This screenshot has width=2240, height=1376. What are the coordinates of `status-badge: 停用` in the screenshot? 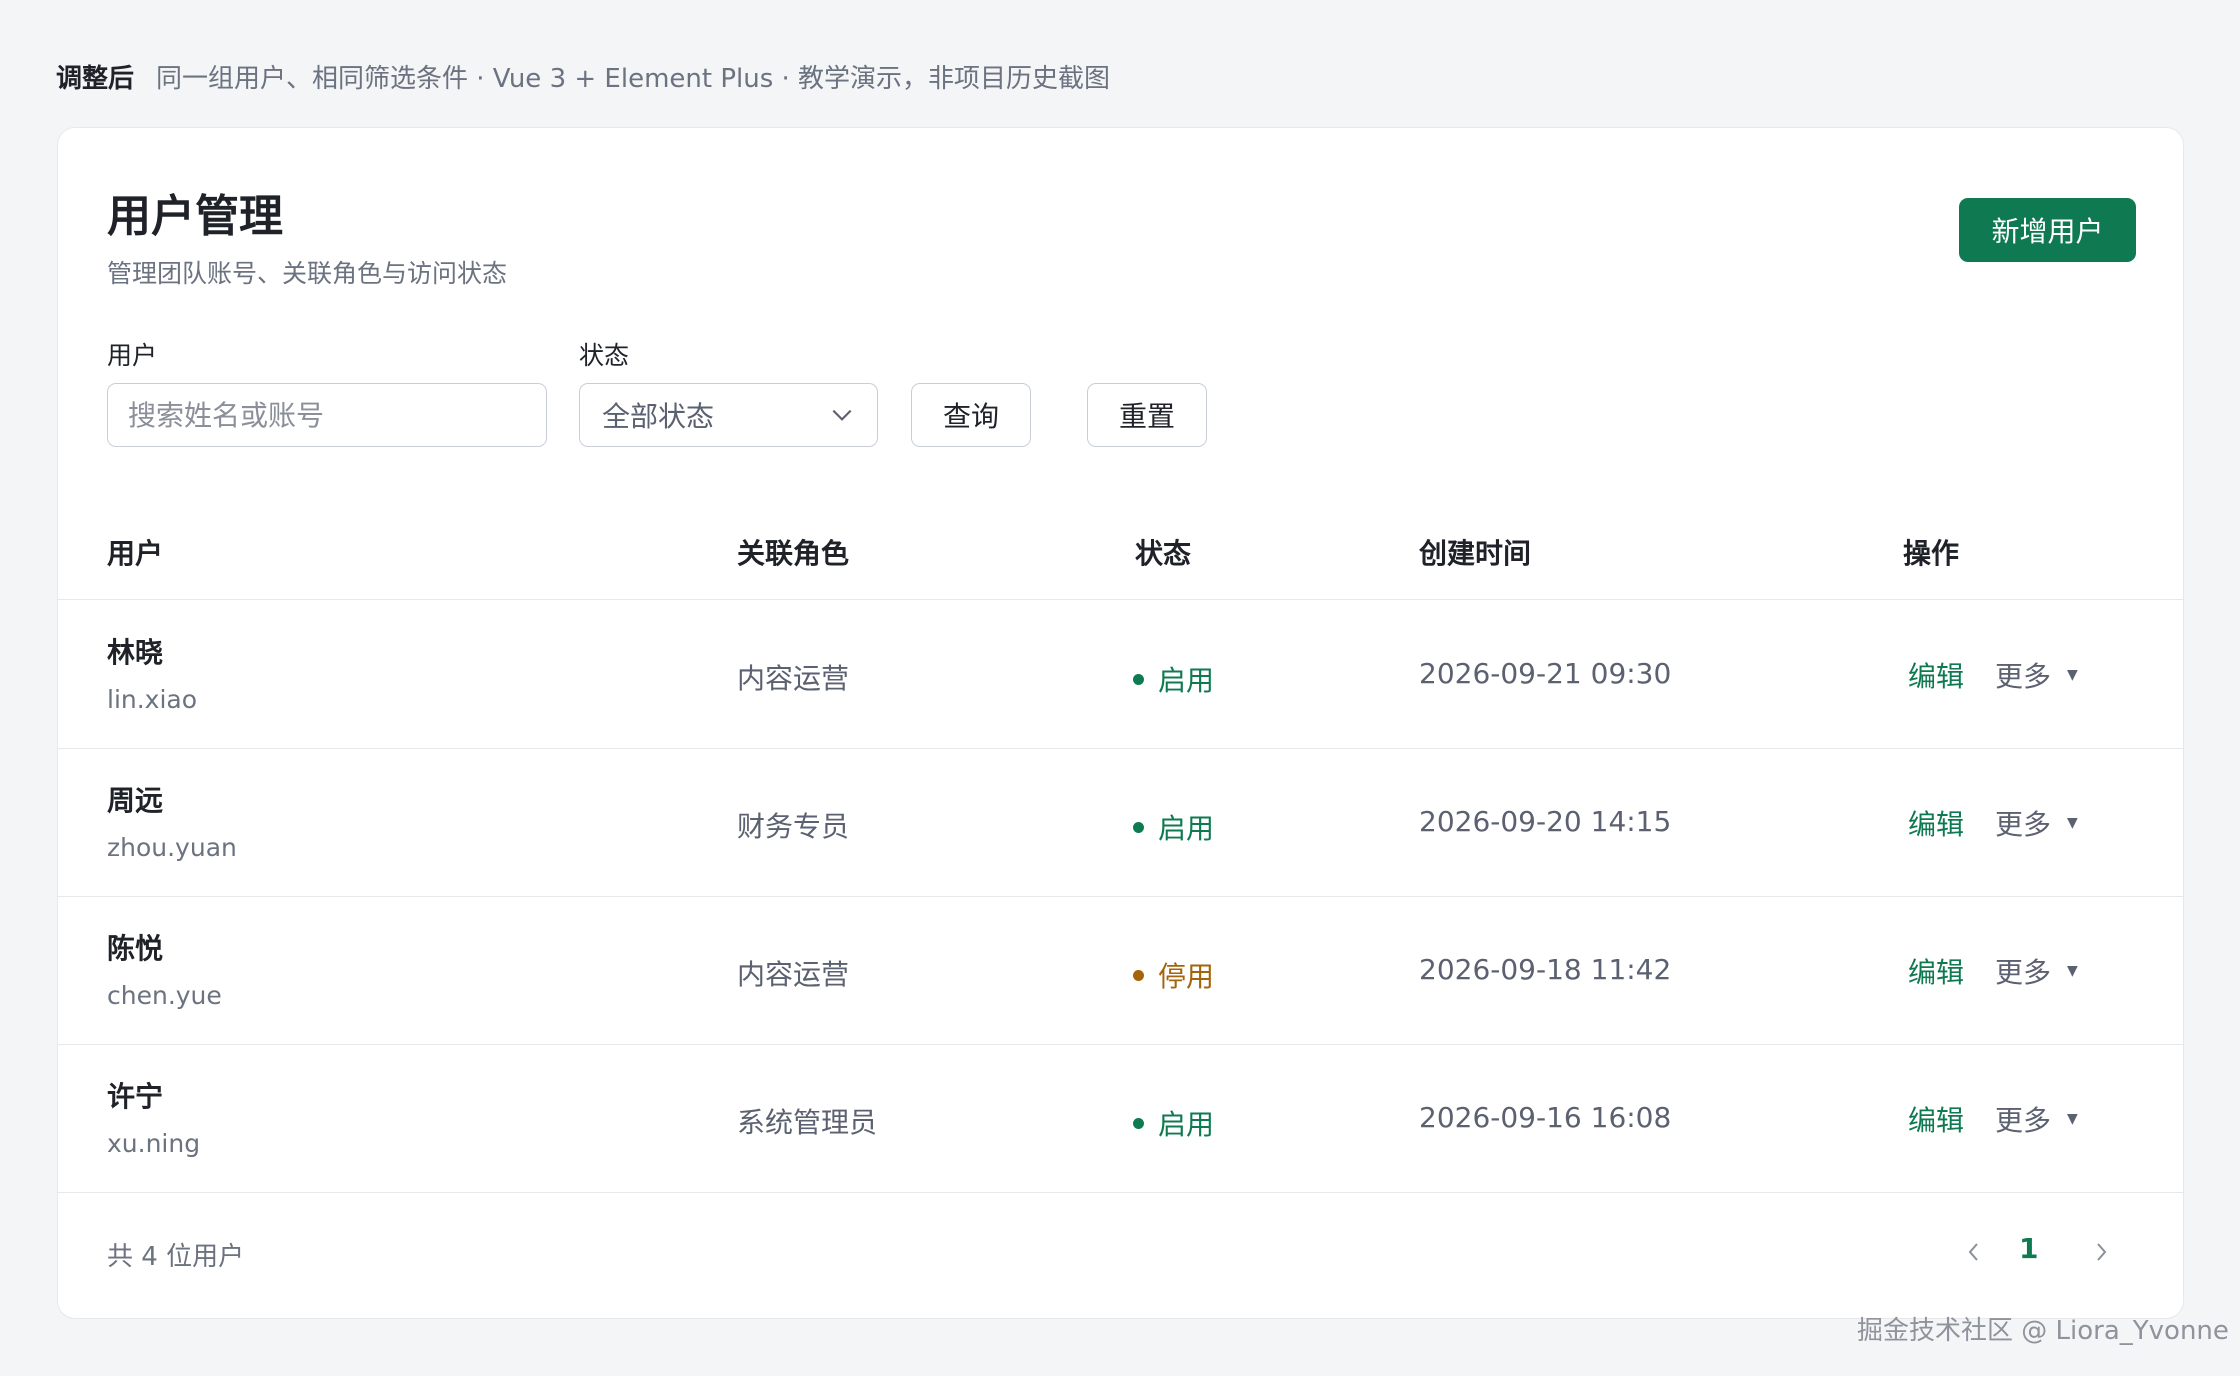 It's located at (1173, 975).